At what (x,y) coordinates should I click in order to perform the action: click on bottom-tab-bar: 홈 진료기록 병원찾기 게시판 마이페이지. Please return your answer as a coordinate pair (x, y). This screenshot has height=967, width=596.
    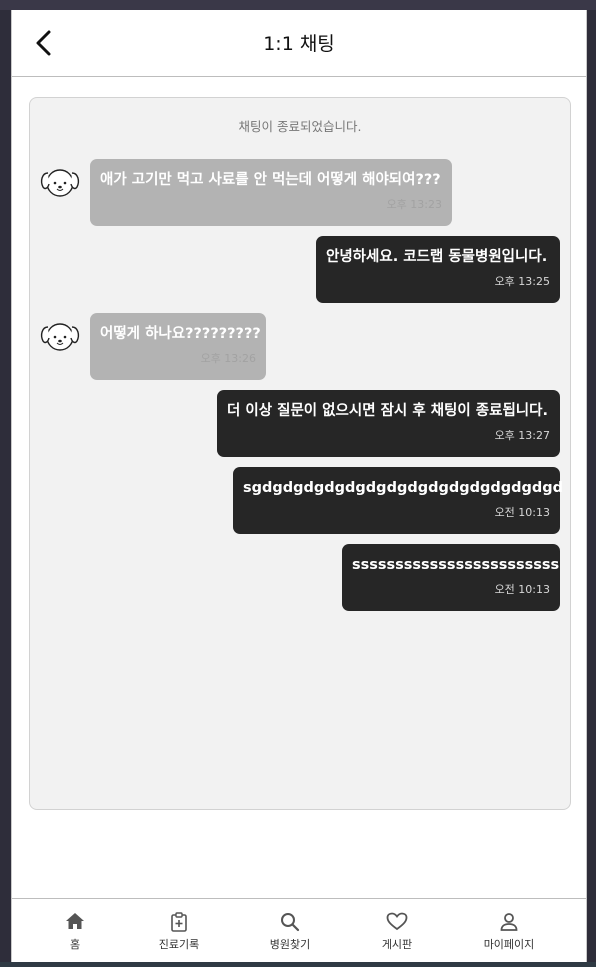
    Looking at the image, I should click on (299, 930).